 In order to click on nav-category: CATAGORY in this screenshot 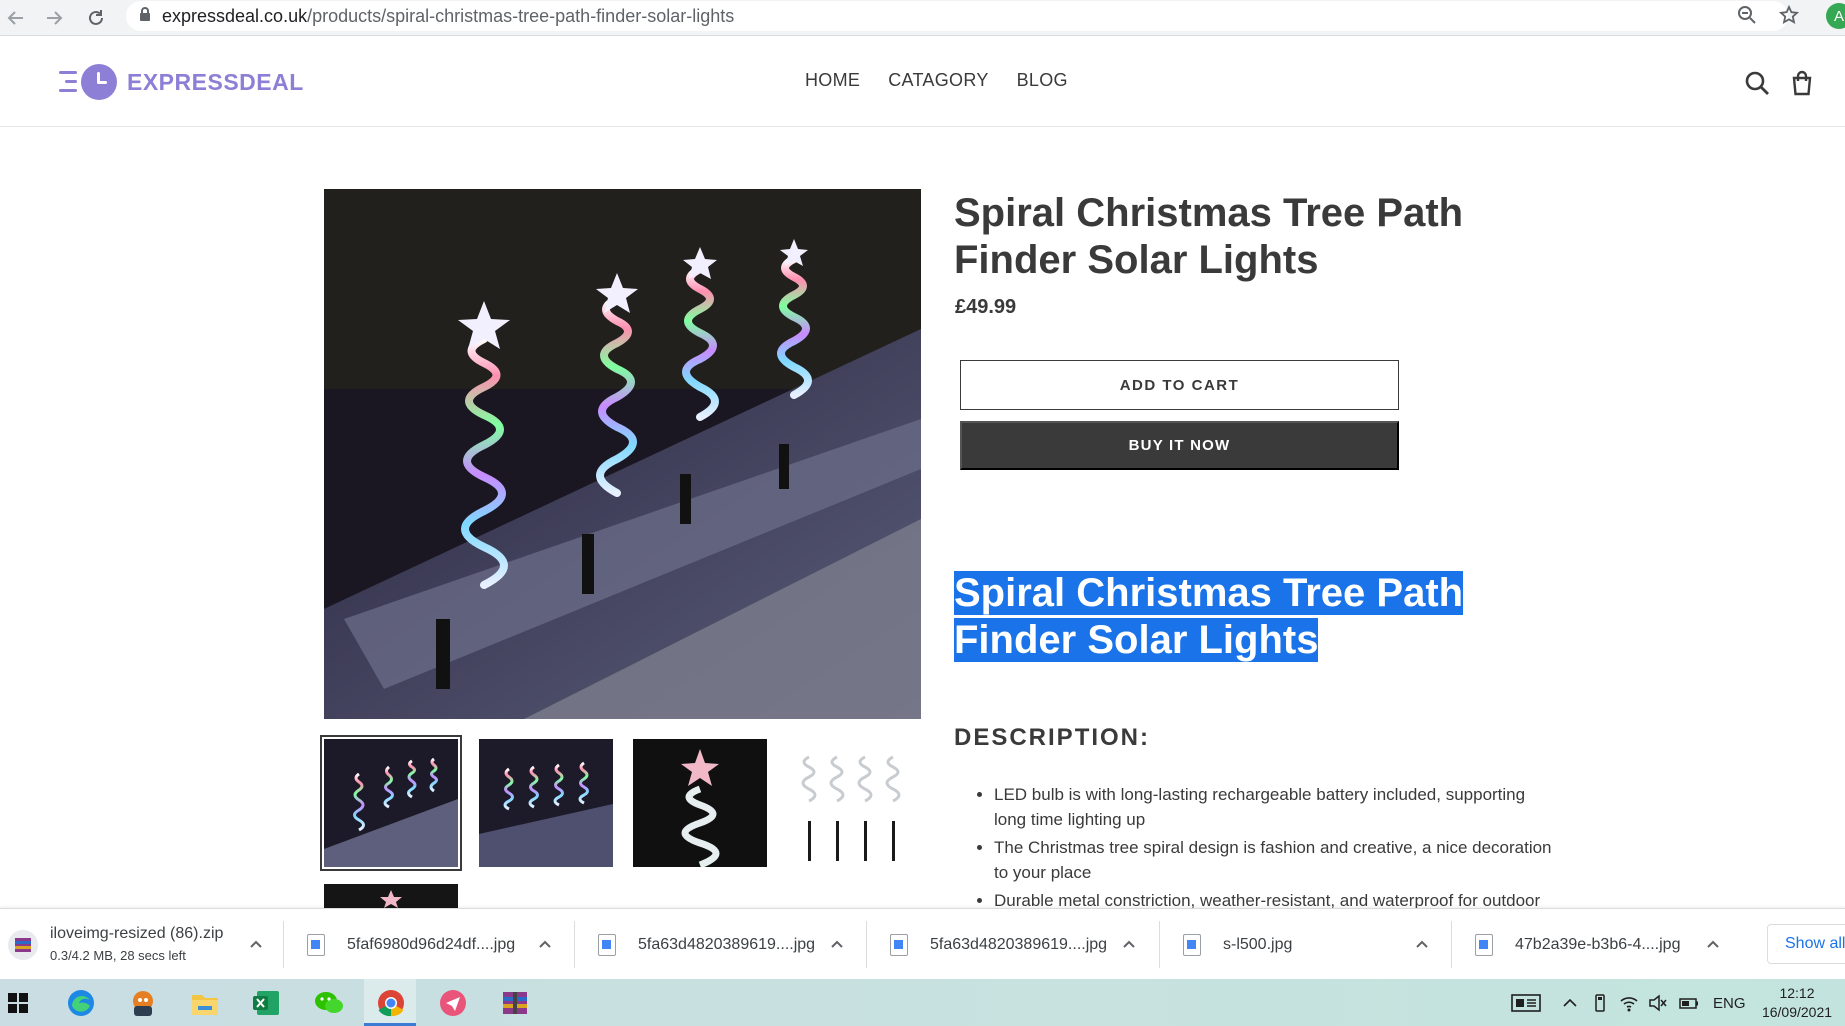, I will do `click(938, 80)`.